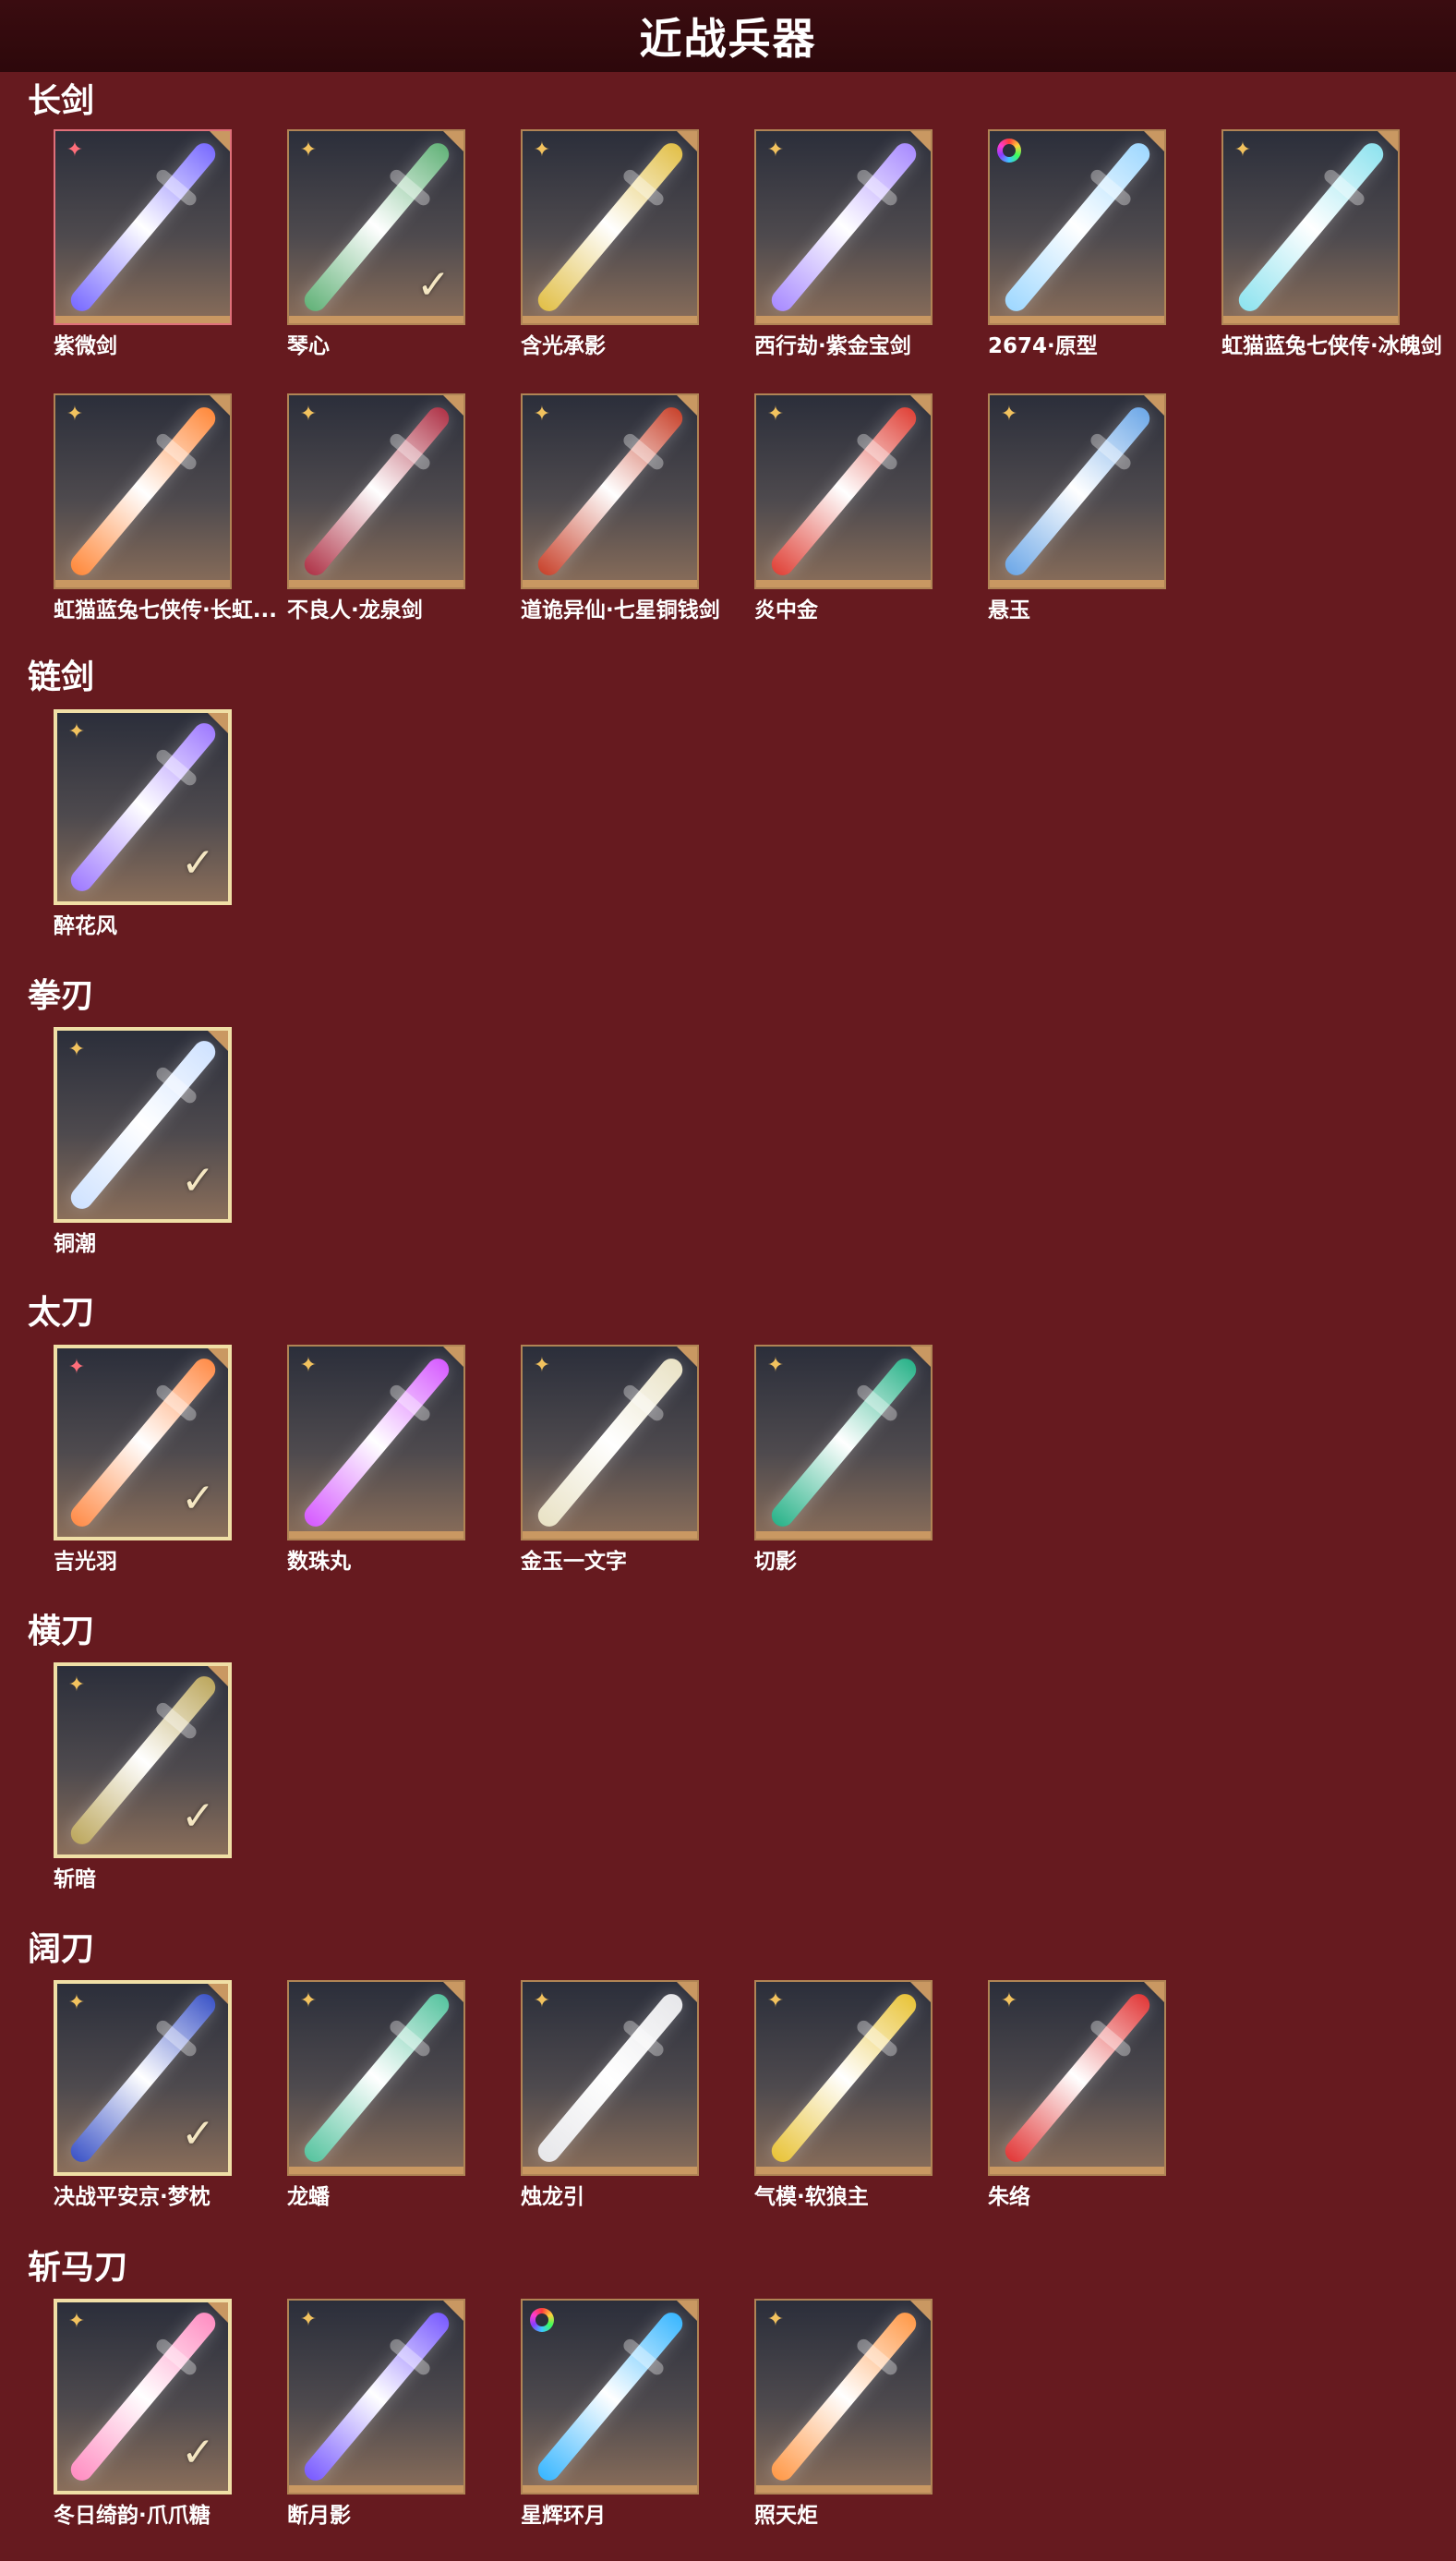  What do you see at coordinates (143, 1141) in the screenshot?
I see `weapon-card: ✦ ✓ 铜潮` at bounding box center [143, 1141].